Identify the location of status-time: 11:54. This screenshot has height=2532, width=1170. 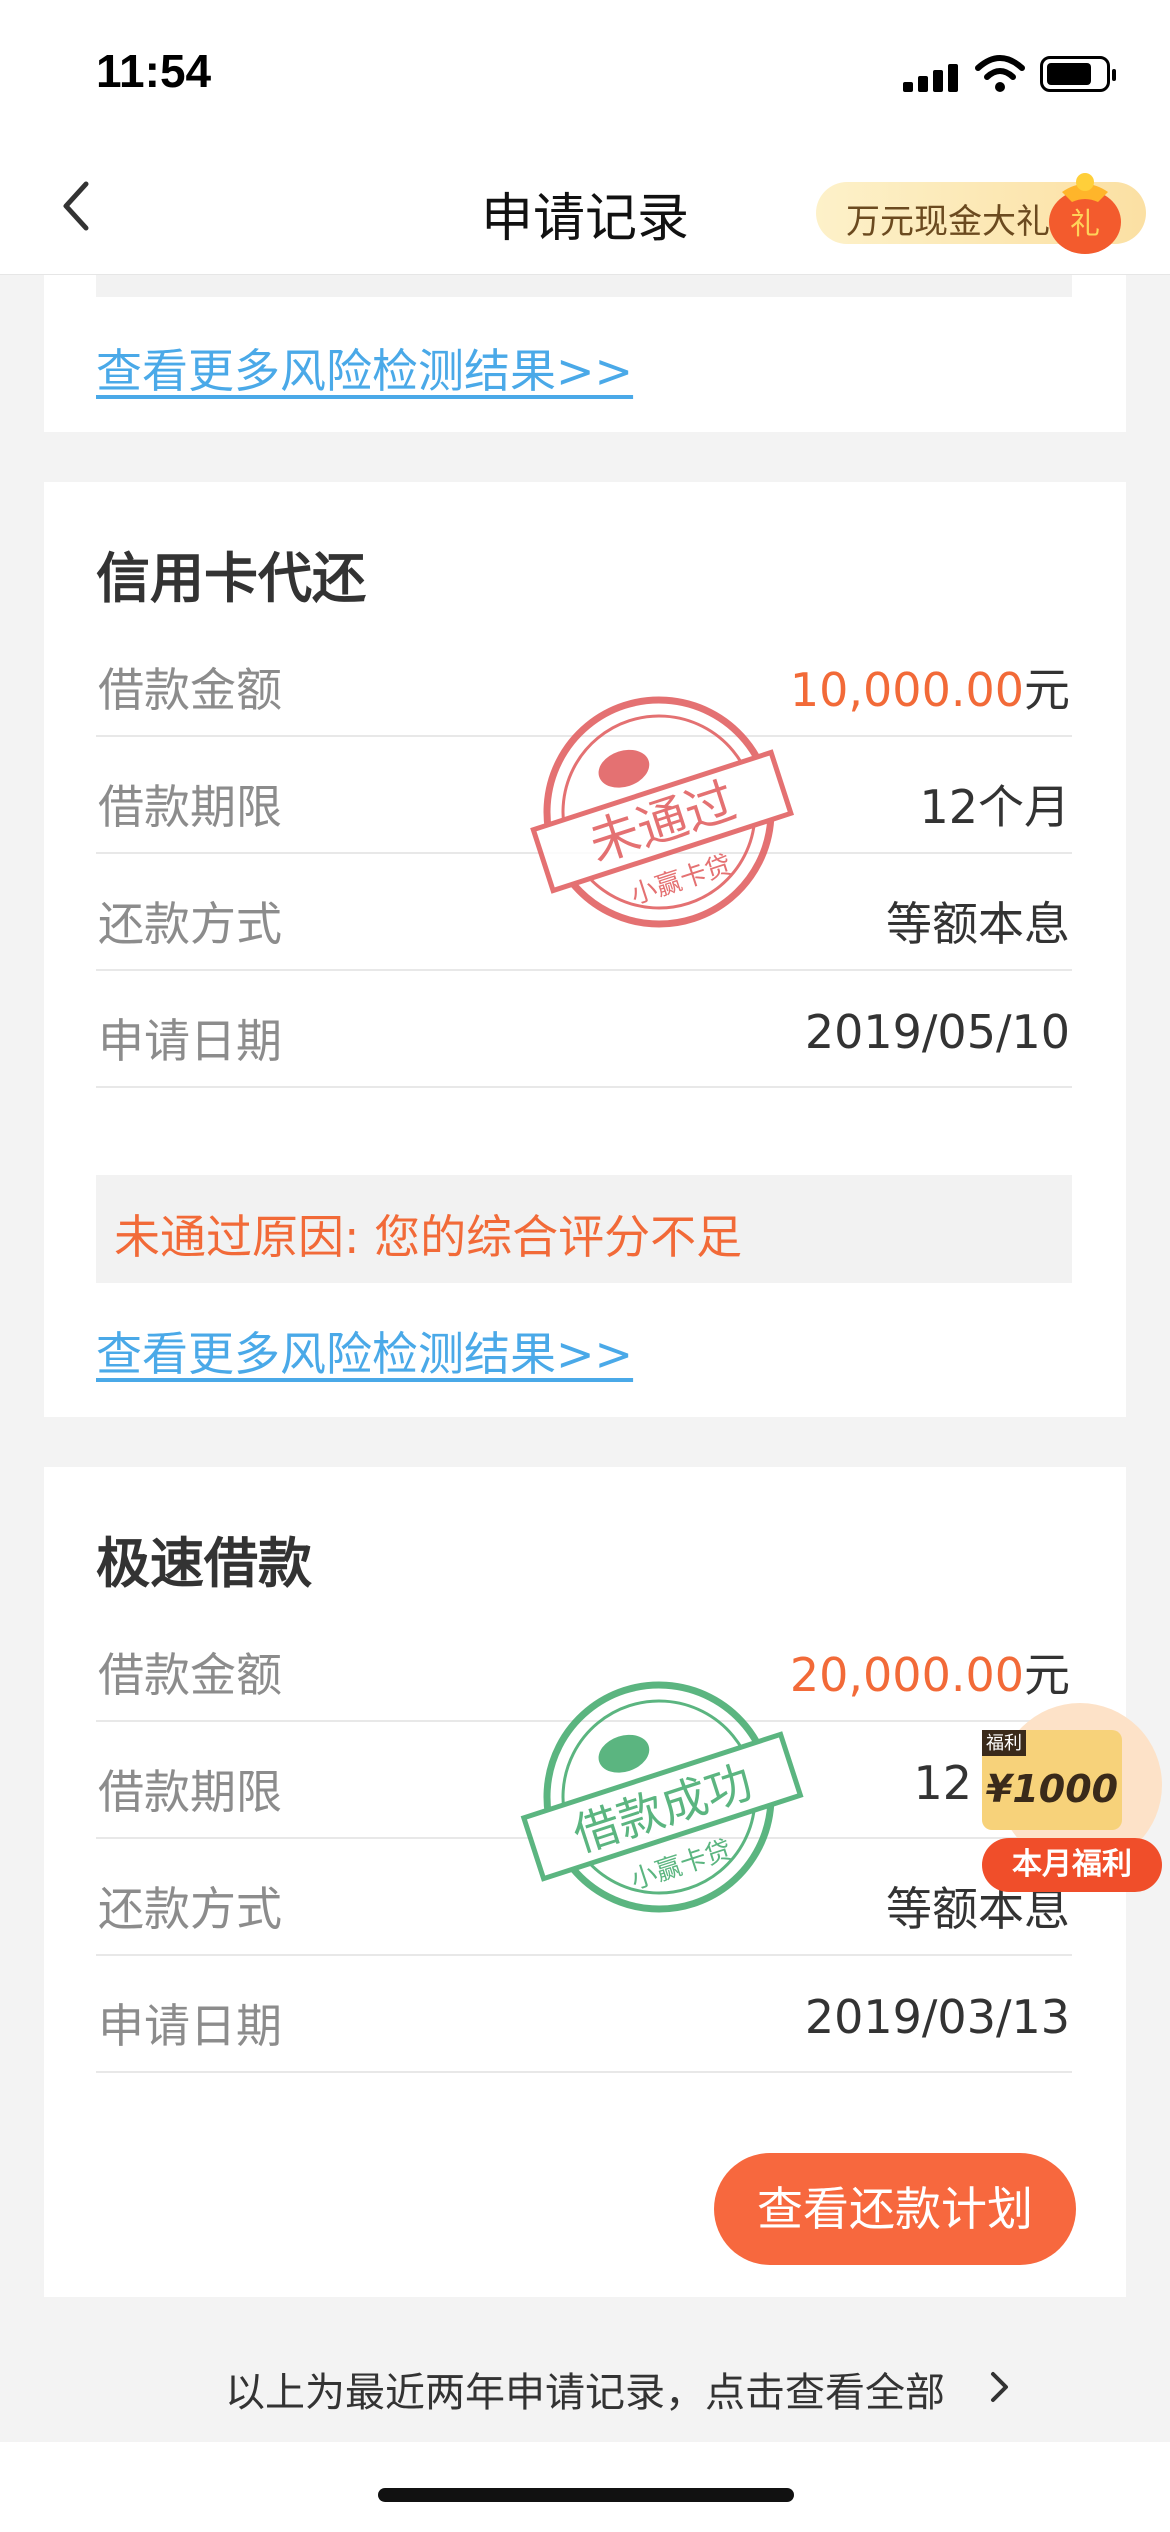
(154, 71).